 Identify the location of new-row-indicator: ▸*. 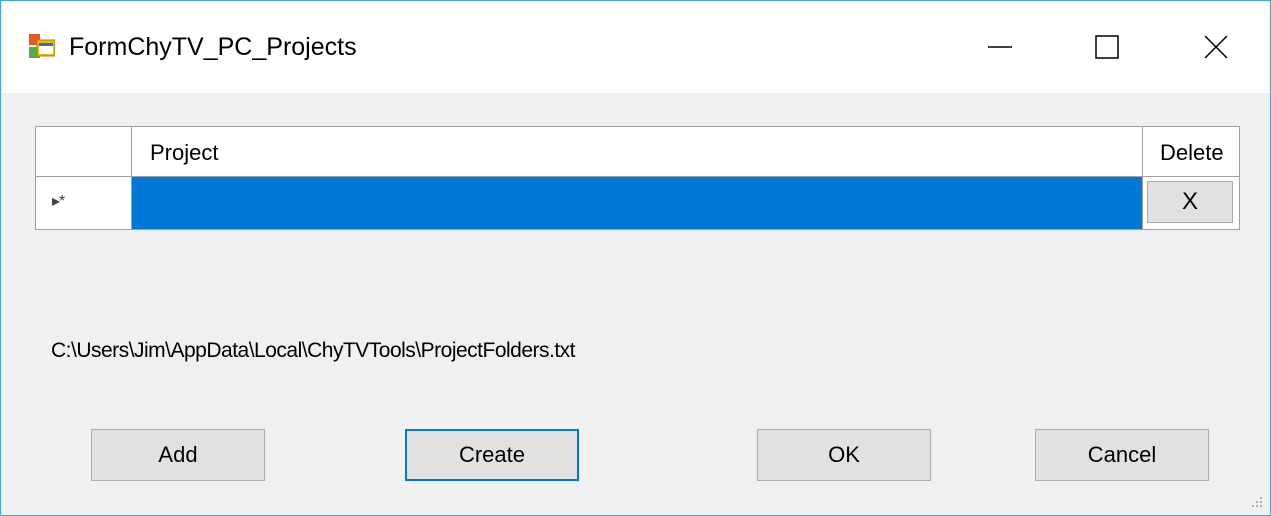
(58, 201).